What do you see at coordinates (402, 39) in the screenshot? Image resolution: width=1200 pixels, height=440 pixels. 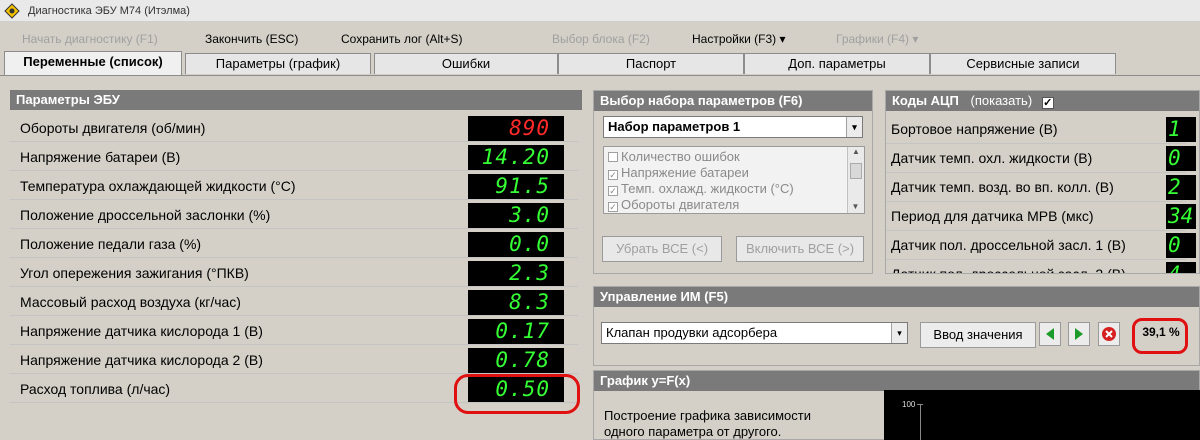 I see `save-log-button: Сохранить лог (Alt+S)` at bounding box center [402, 39].